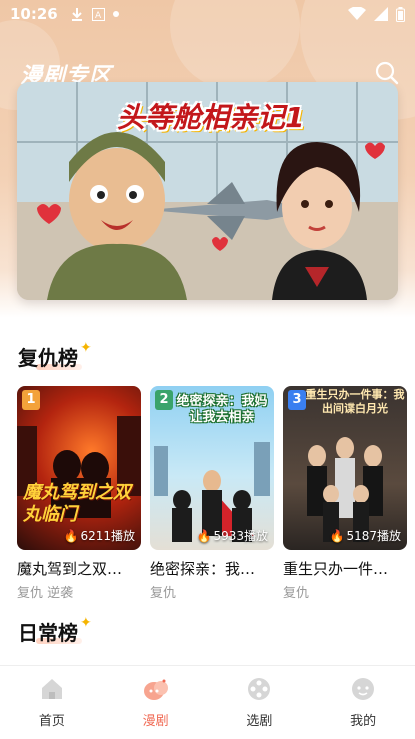 The image size is (415, 739). What do you see at coordinates (155, 721) in the screenshot?
I see `nav-manju-label: 漫剧` at bounding box center [155, 721].